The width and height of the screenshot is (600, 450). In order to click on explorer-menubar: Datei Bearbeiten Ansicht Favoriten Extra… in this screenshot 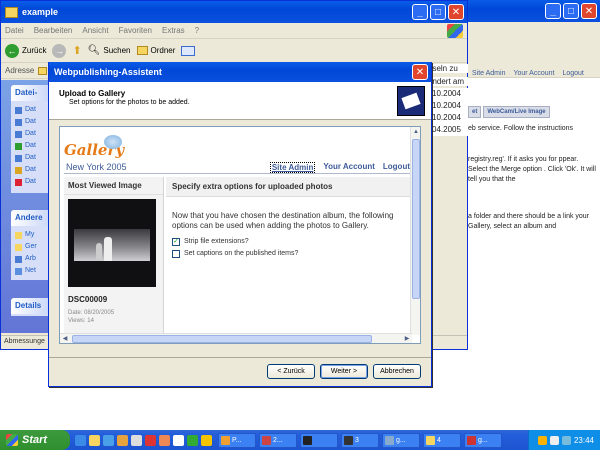, I will do `click(234, 31)`.